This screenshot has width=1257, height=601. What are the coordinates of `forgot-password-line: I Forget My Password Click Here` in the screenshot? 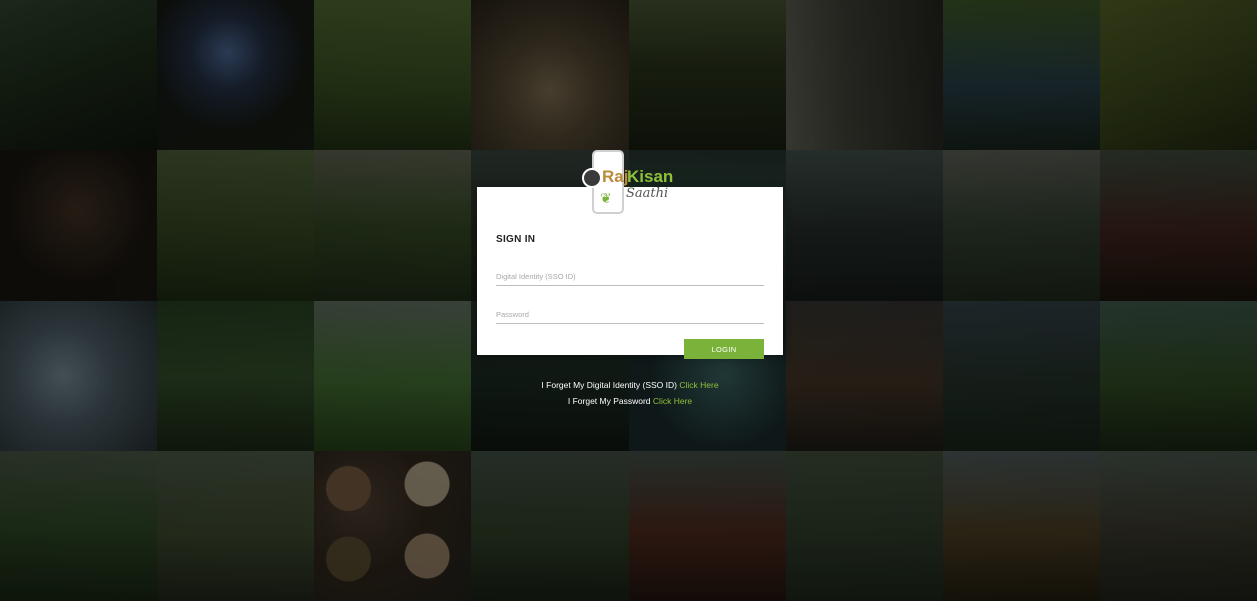 It's located at (630, 401).